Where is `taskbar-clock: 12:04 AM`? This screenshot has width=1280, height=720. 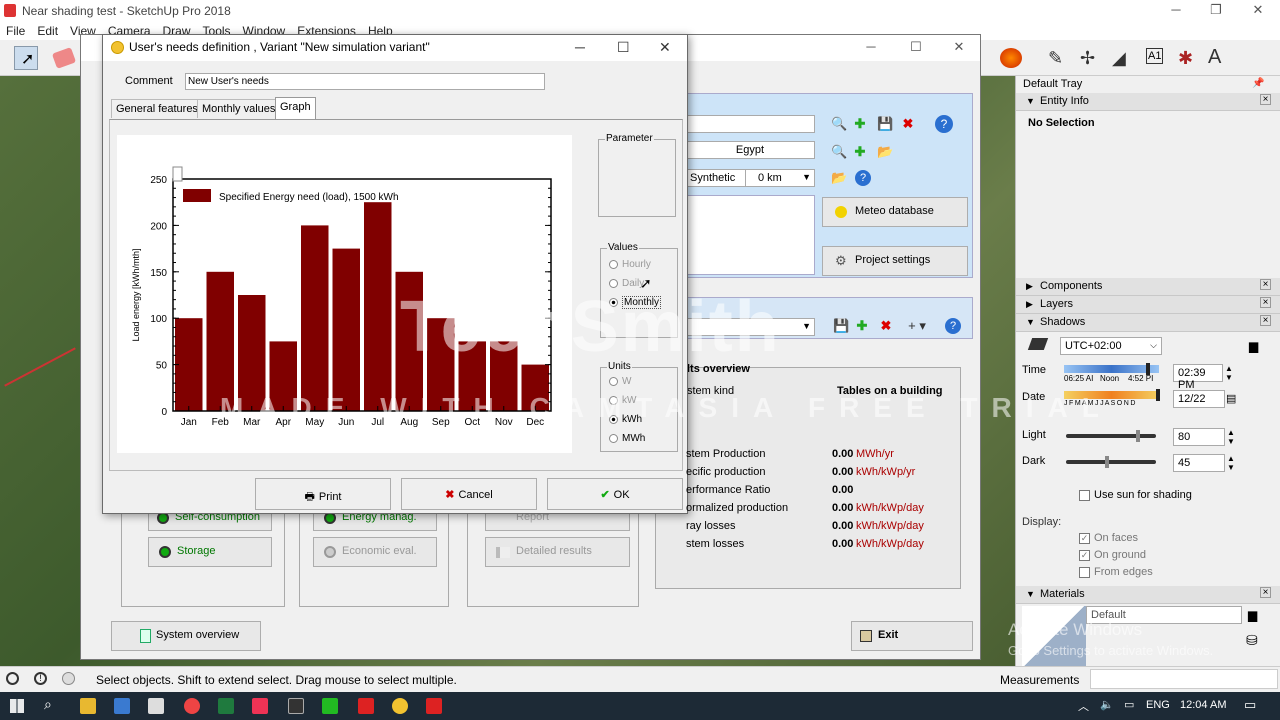
taskbar-clock: 12:04 AM is located at coordinates (1203, 705).